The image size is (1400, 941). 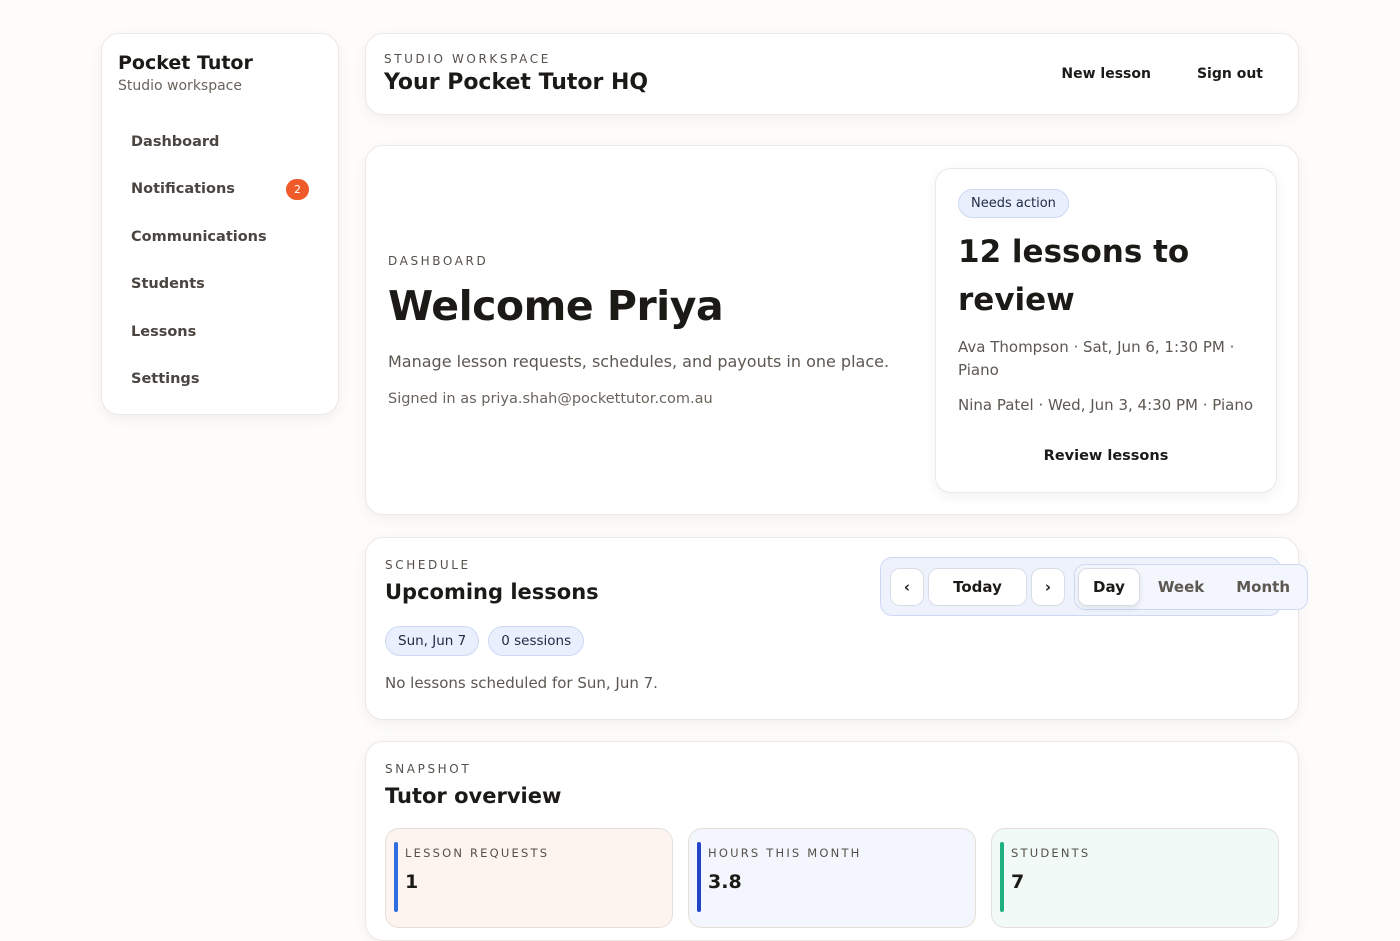 I want to click on notifications-count-badge: 2, so click(x=297, y=189).